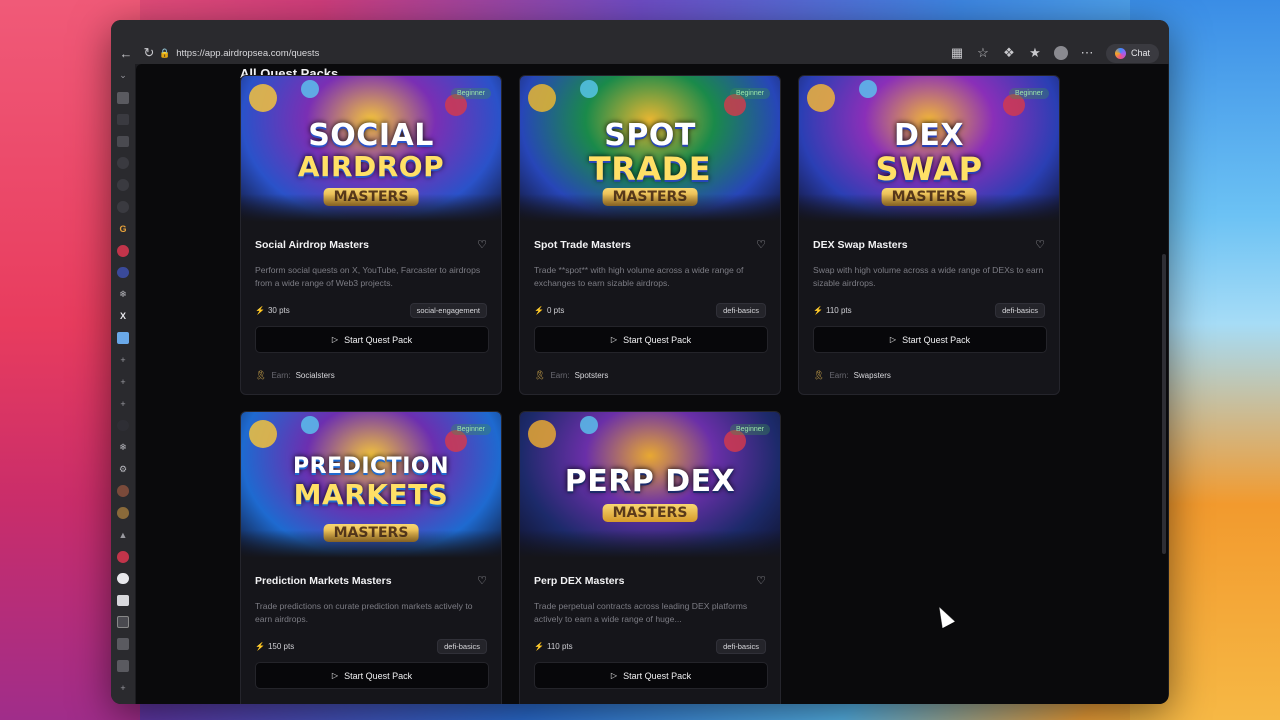 The image size is (1280, 720). I want to click on profile-icon, so click(1061, 53).